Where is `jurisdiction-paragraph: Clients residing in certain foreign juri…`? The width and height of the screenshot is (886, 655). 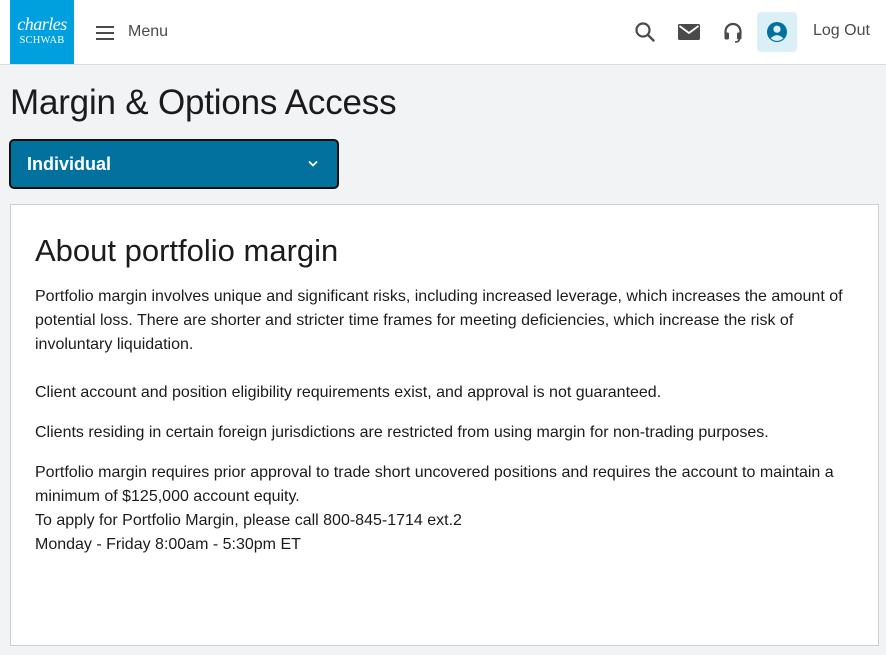
jurisdiction-paragraph: Clients residing in certain foreign juri… is located at coordinates (402, 432).